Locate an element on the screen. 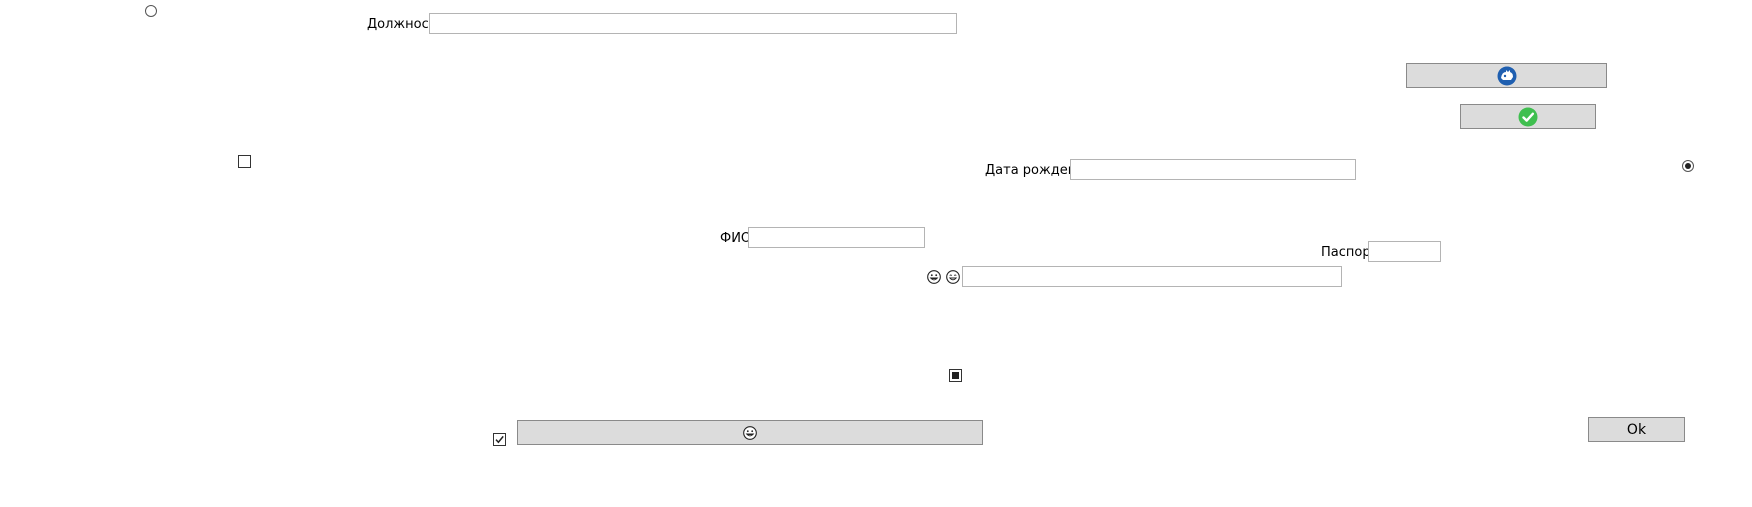 The height and width of the screenshot is (507, 1752). emoji-button is located at coordinates (750, 432).